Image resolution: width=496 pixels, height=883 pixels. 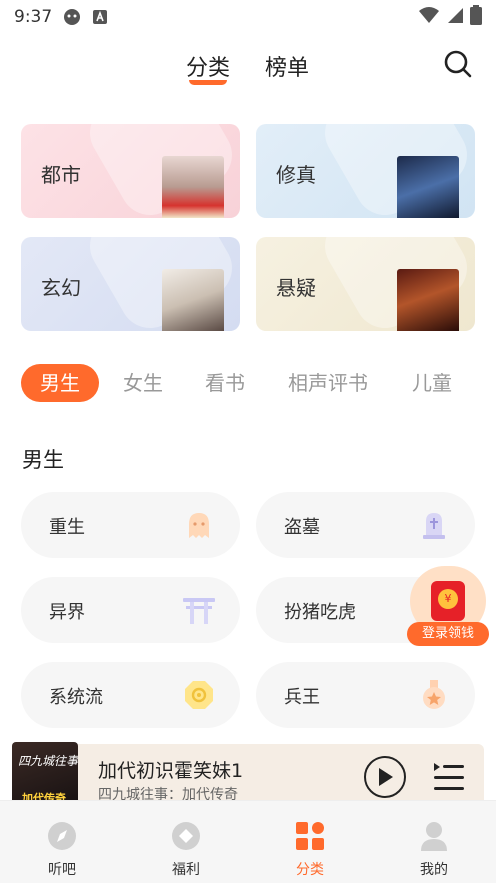 I want to click on category-label: 玄幻, so click(x=61, y=288).